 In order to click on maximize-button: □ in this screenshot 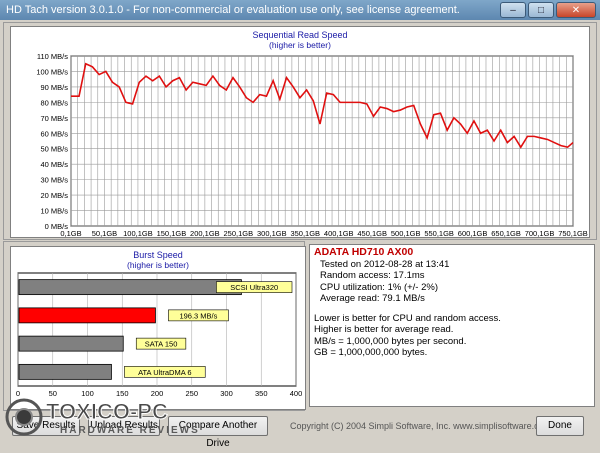, I will do `click(541, 10)`.